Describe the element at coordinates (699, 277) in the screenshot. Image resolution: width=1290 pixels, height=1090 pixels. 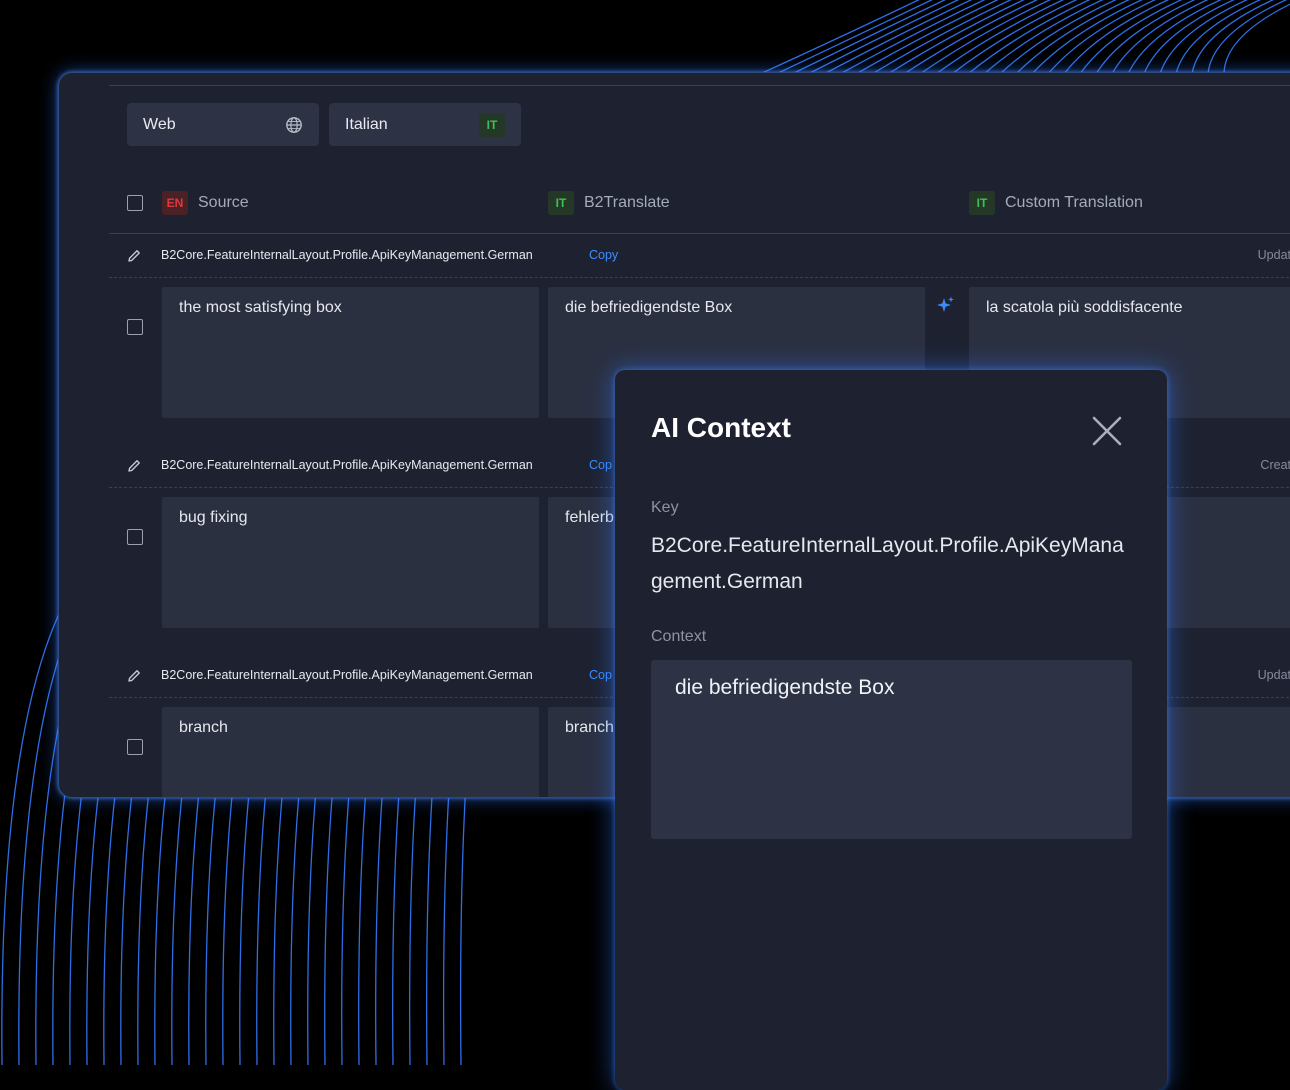
I see `row-divider` at that location.